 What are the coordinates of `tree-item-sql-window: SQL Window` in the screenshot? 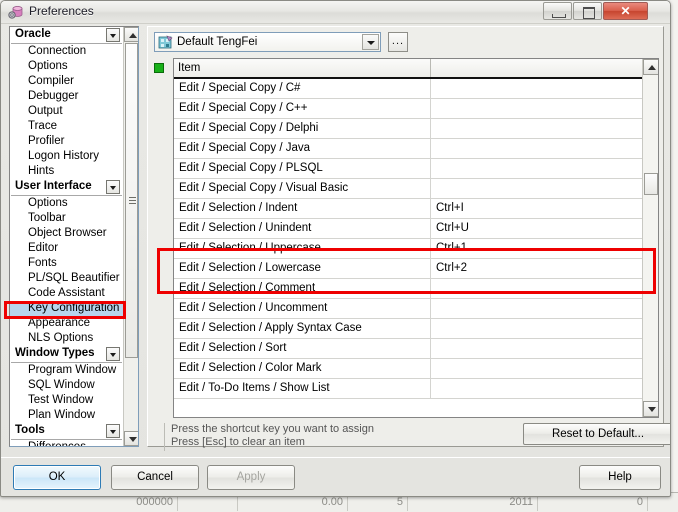 It's located at (66, 385).